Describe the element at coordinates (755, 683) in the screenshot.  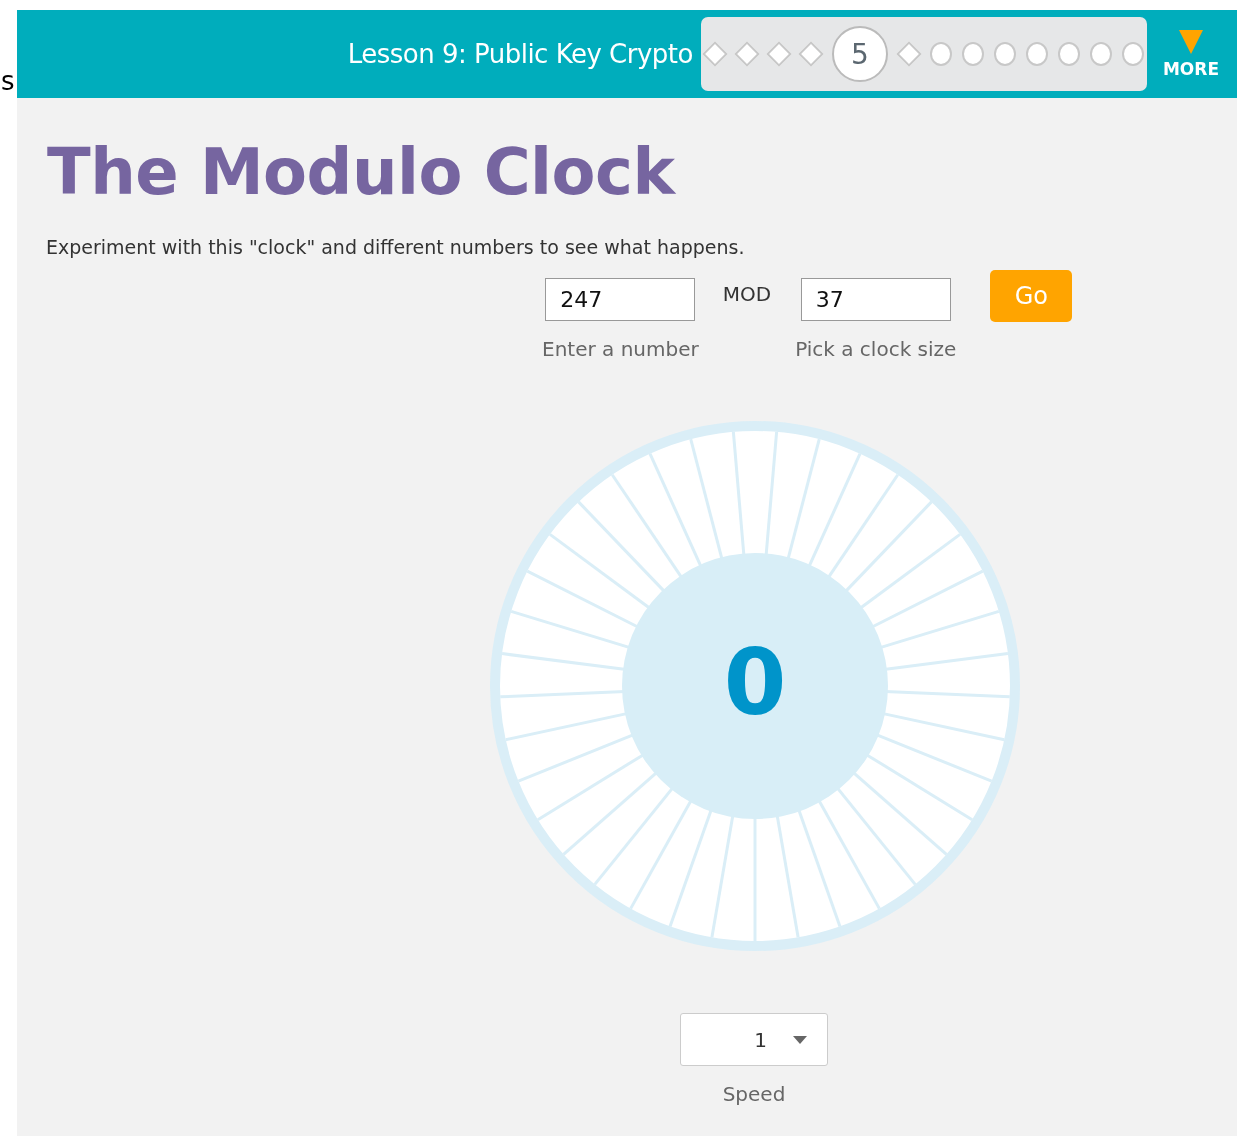
I see `clock-result: 0` at that location.